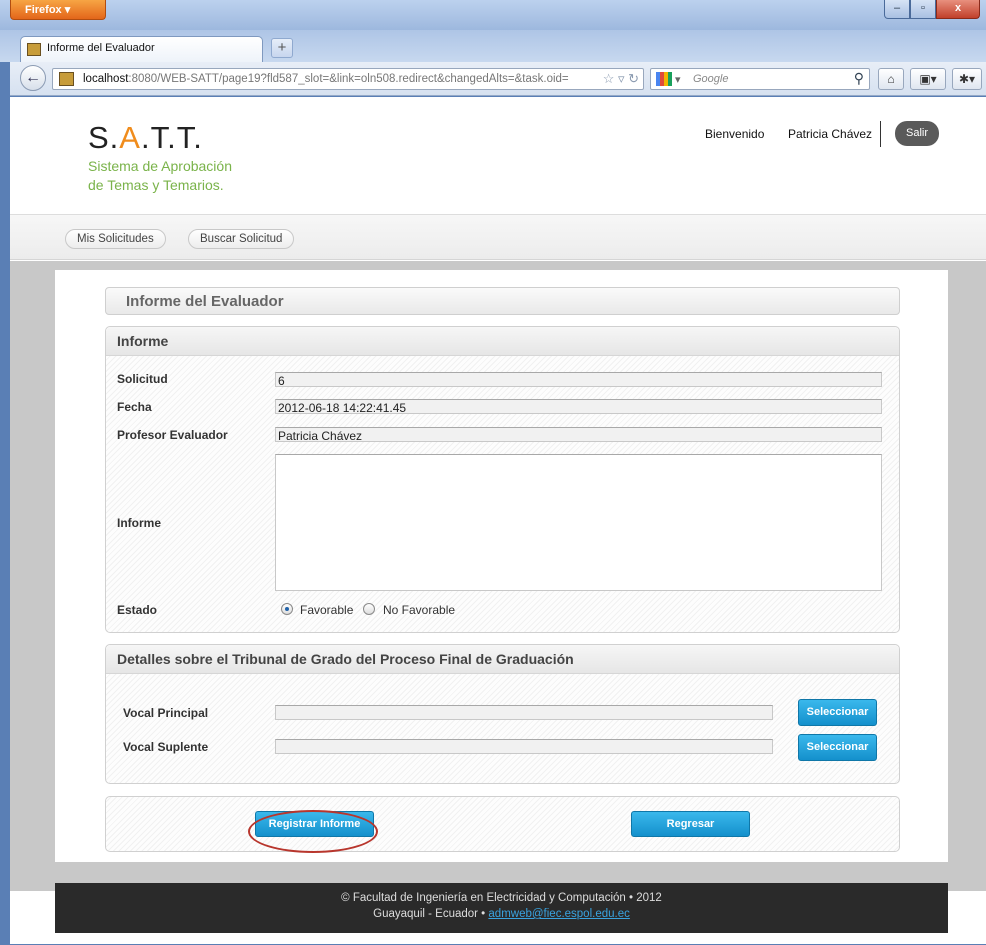 The width and height of the screenshot is (986, 945). I want to click on tab-strip: Informe del Evaluador +, so click(493, 46).